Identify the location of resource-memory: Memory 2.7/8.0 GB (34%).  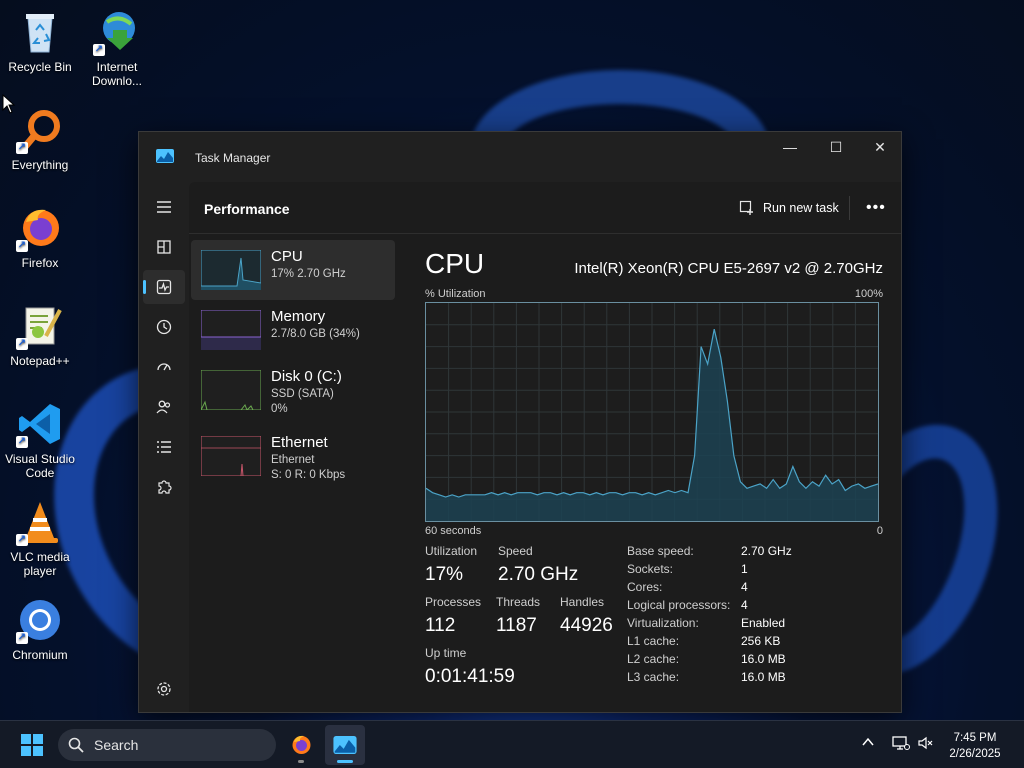
(293, 330).